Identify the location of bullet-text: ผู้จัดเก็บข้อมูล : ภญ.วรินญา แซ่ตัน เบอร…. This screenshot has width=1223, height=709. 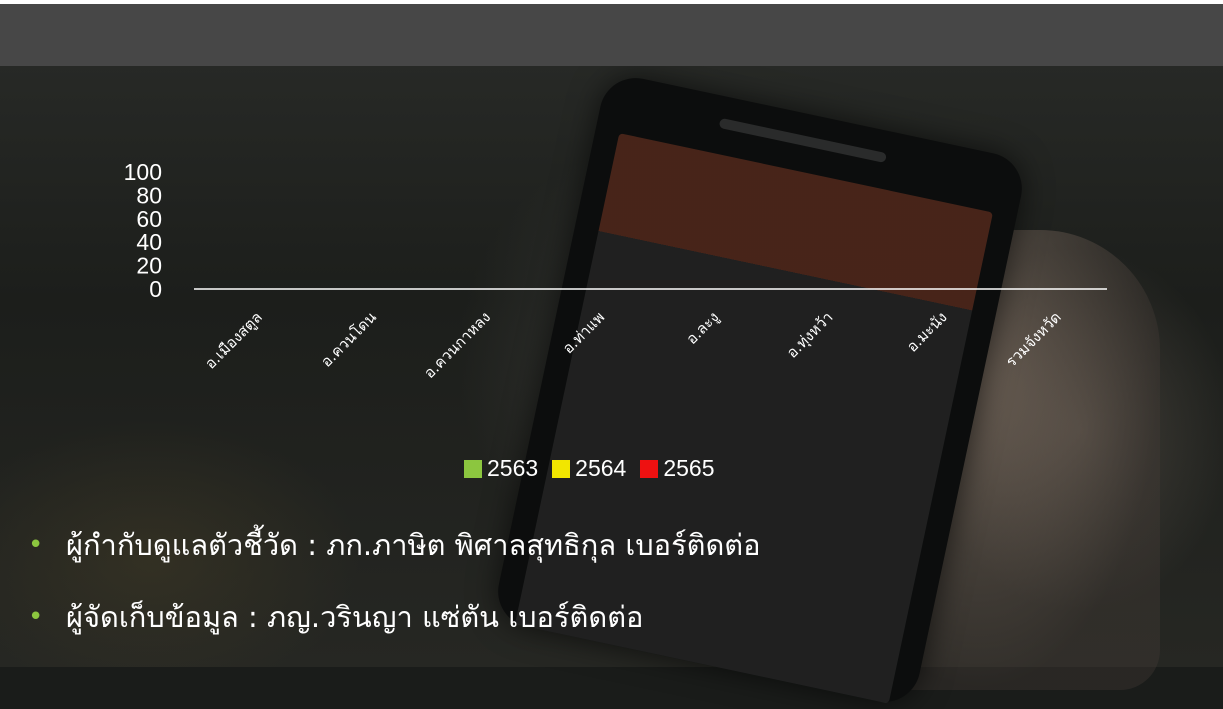
(355, 617).